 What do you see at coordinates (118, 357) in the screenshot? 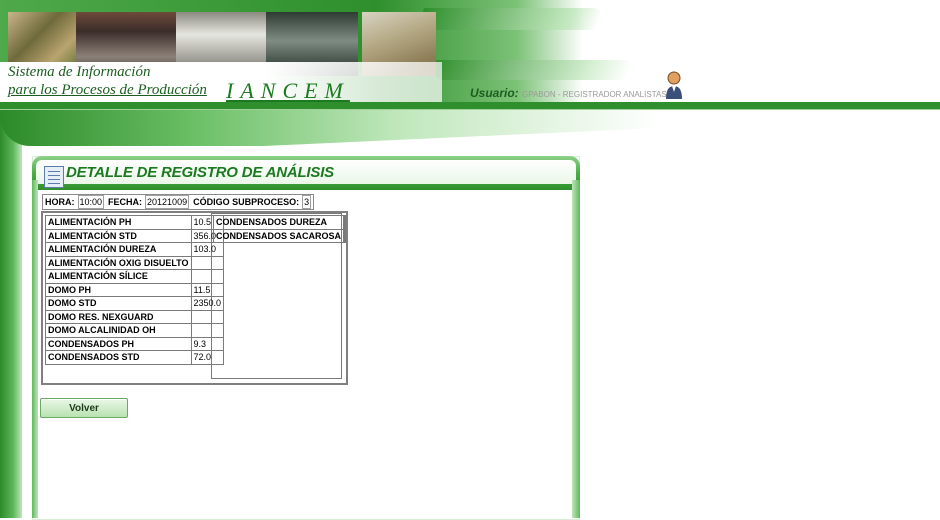
I see `analysis-name: CONDENSADOS STD` at bounding box center [118, 357].